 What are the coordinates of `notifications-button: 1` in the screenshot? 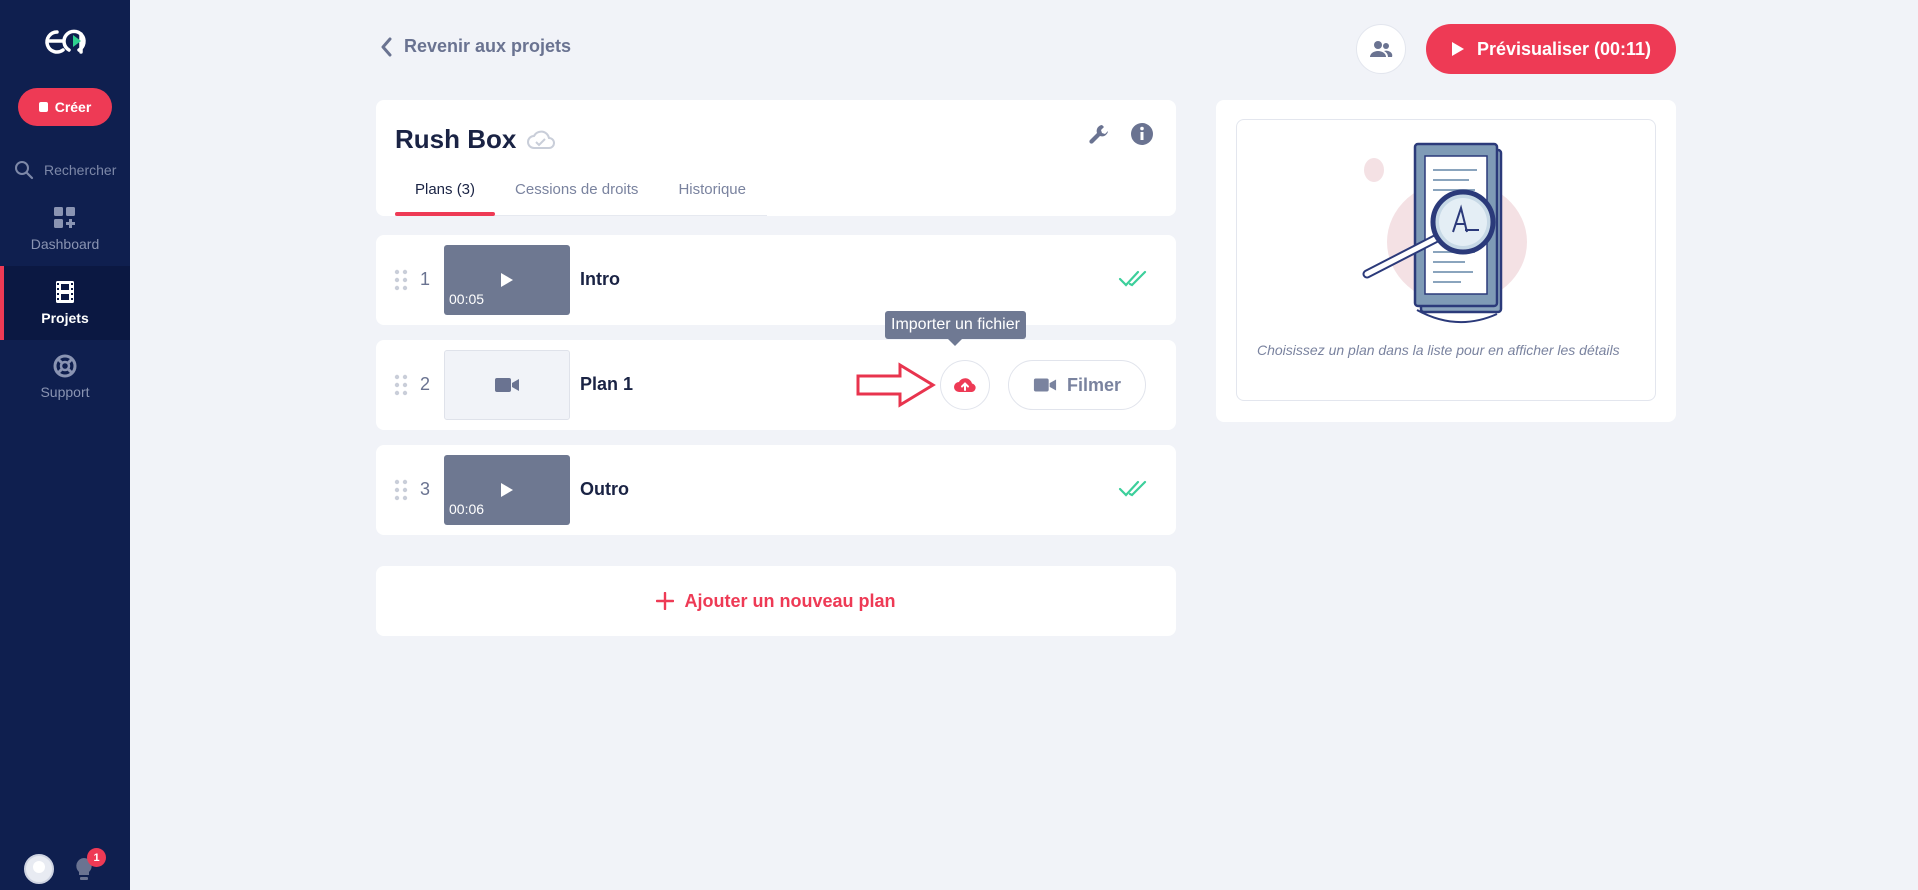 It's located at (89, 865).